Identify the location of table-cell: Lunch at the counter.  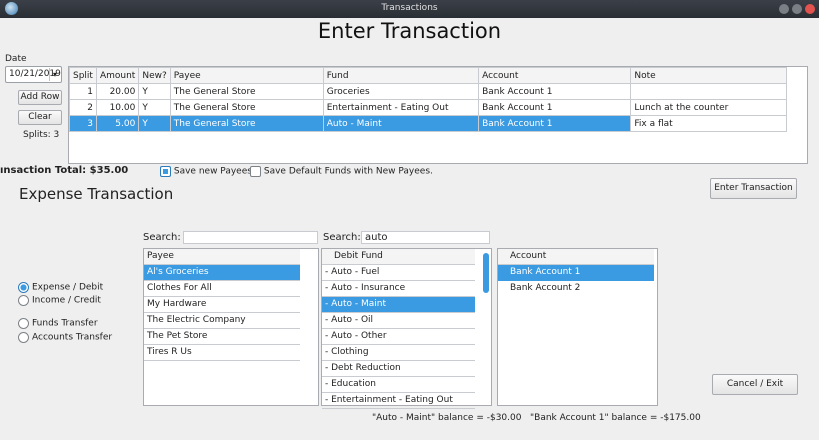
(708, 107).